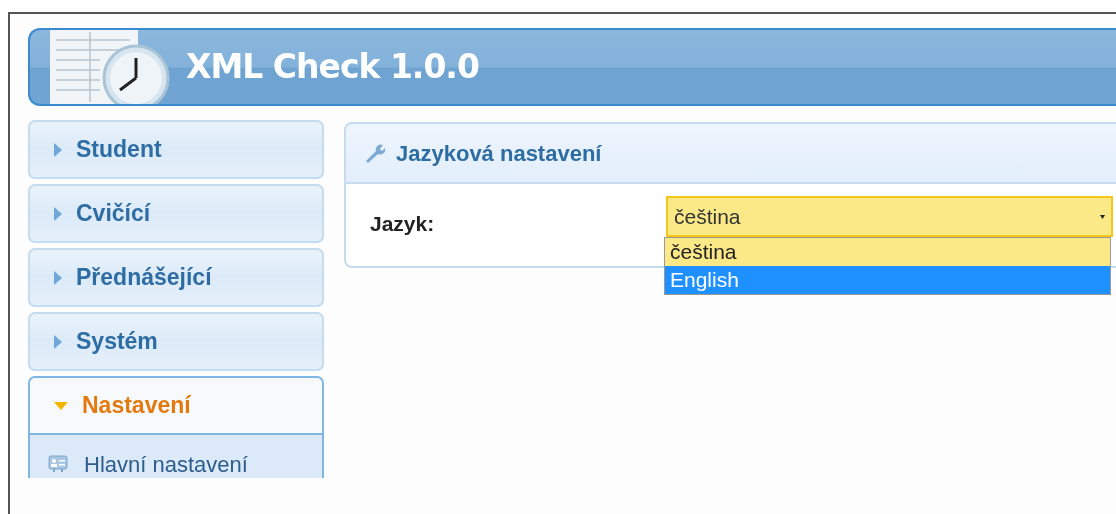  Describe the element at coordinates (176, 213) in the screenshot. I see `sidebar-item: Cvičící` at that location.